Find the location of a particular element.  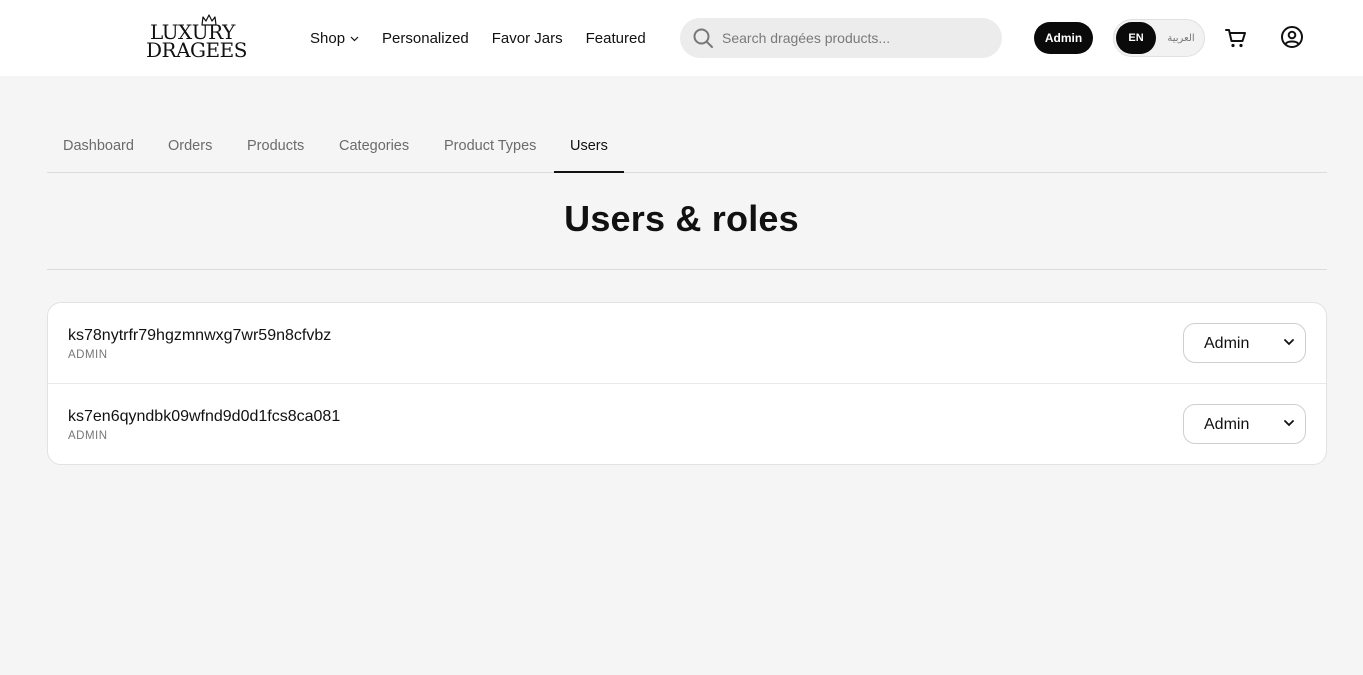

user-id: ks78nytrfr79hgzmnwxg7wr59n8cfvbz is located at coordinates (200, 335).